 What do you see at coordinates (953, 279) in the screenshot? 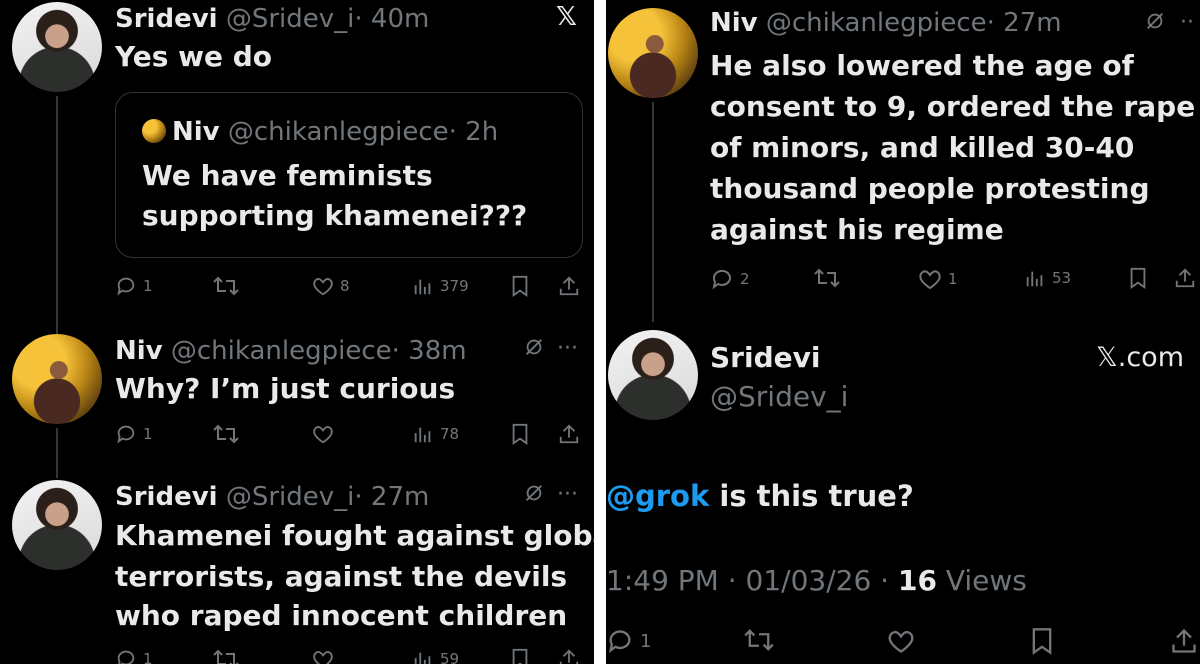
I see `like-count: 1` at bounding box center [953, 279].